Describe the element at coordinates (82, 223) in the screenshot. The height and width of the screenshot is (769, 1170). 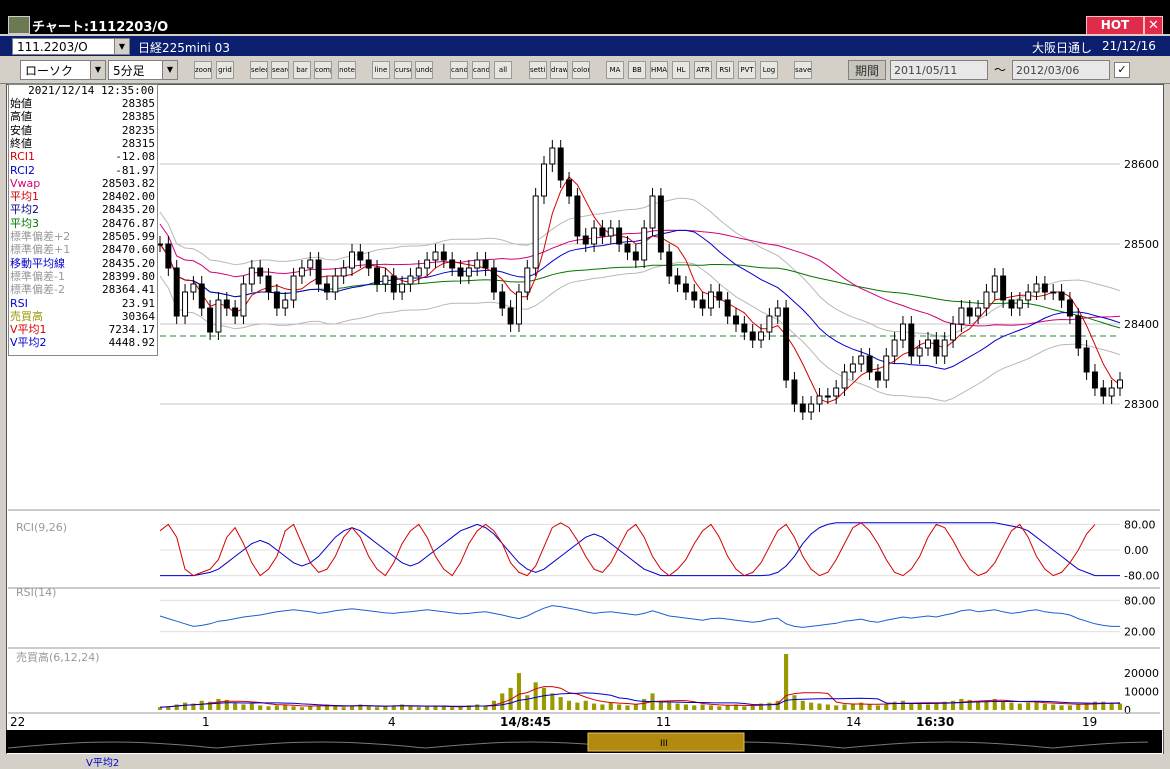
I see `info-row: 平均3 28476.87` at that location.